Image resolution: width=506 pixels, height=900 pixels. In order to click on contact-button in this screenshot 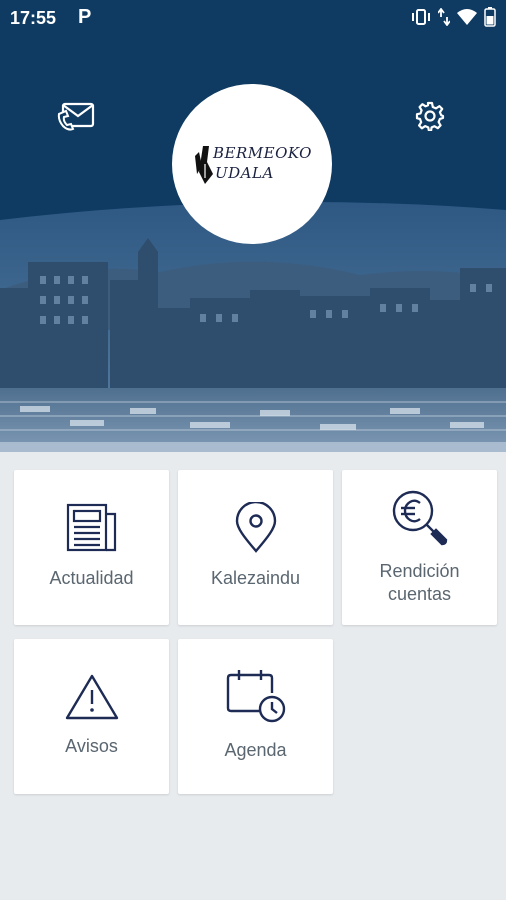, I will do `click(77, 118)`.